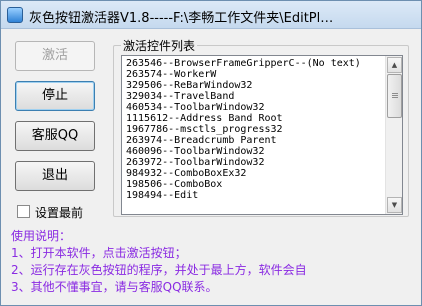 The width and height of the screenshot is (422, 306). What do you see at coordinates (41, 236) in the screenshot?
I see `usage-title: 使用说明：` at bounding box center [41, 236].